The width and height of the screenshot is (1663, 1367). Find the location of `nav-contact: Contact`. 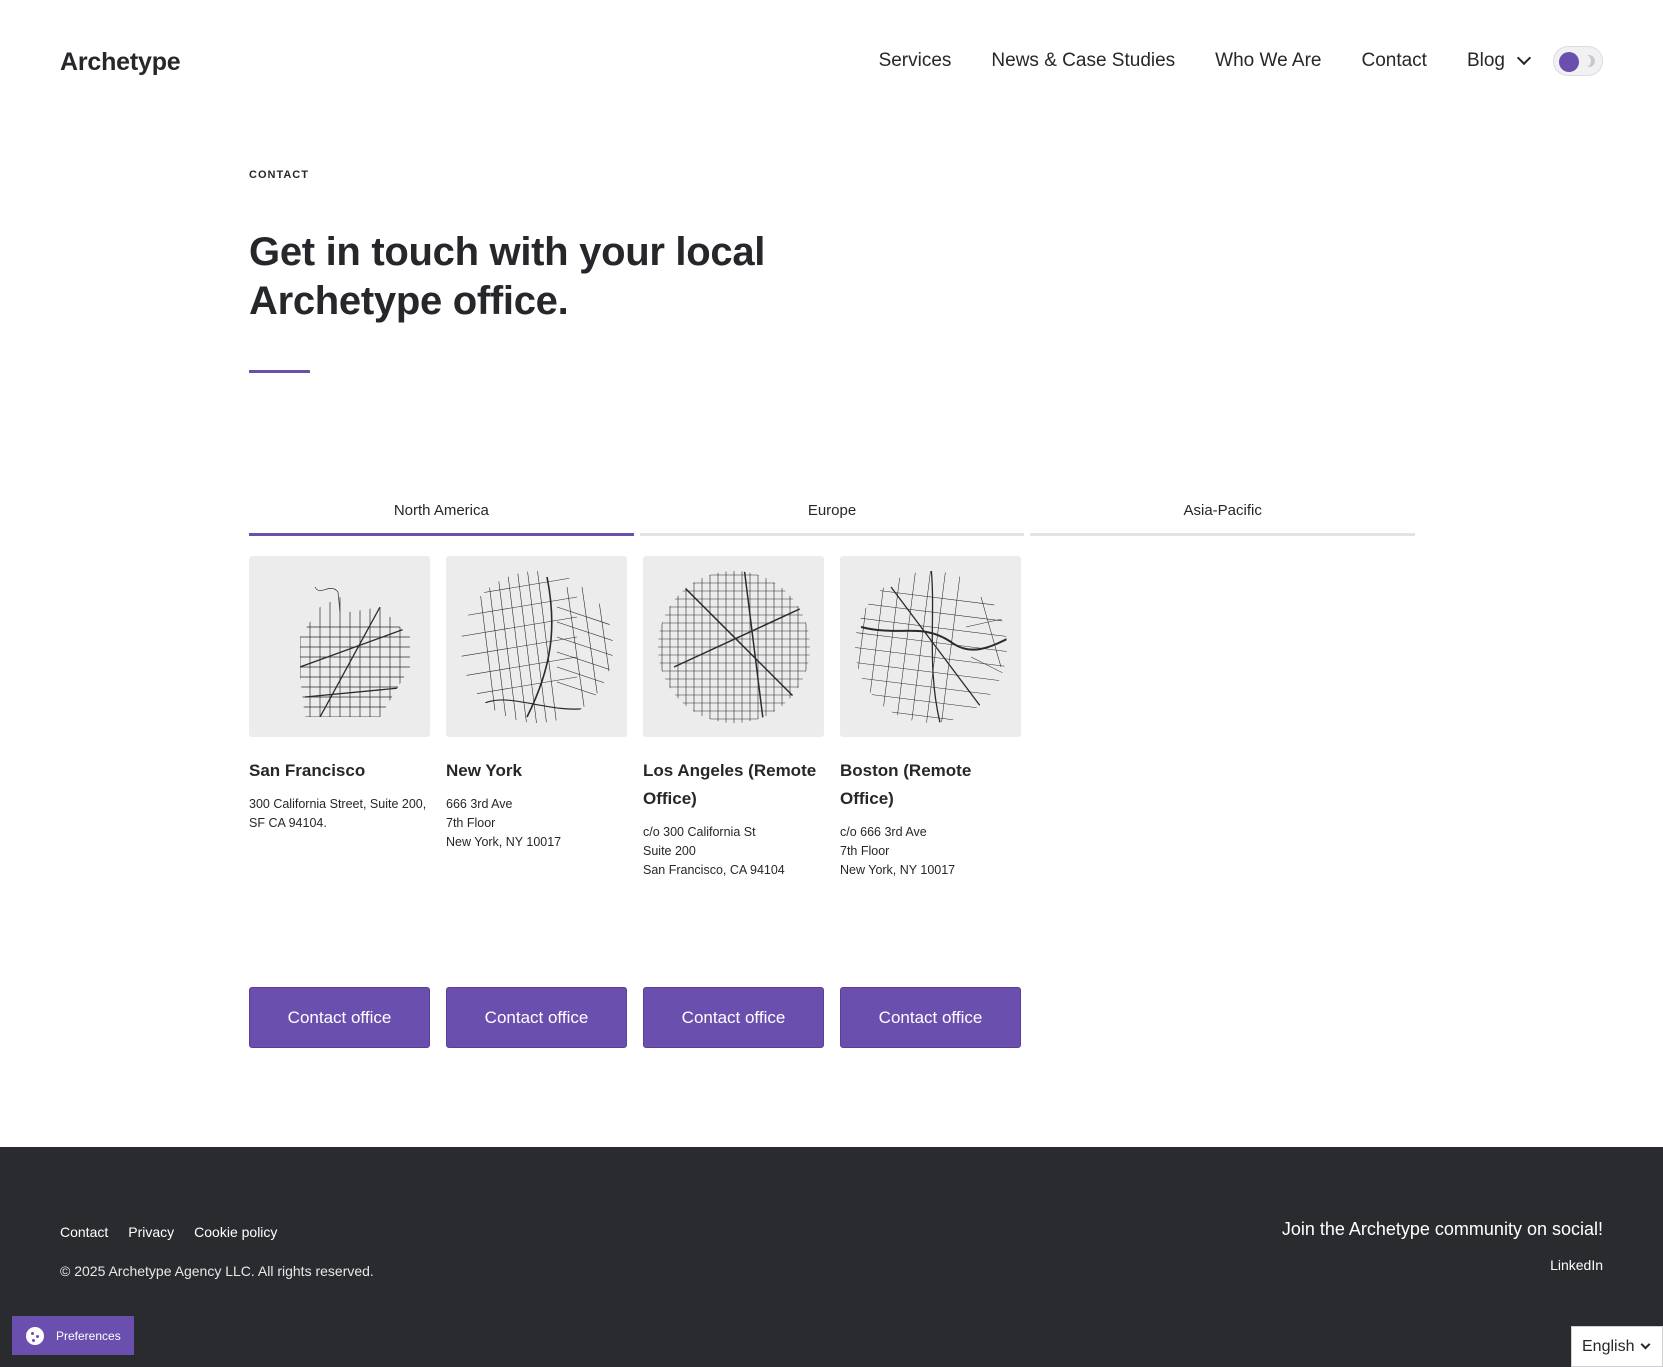

nav-contact: Contact is located at coordinates (1393, 61).